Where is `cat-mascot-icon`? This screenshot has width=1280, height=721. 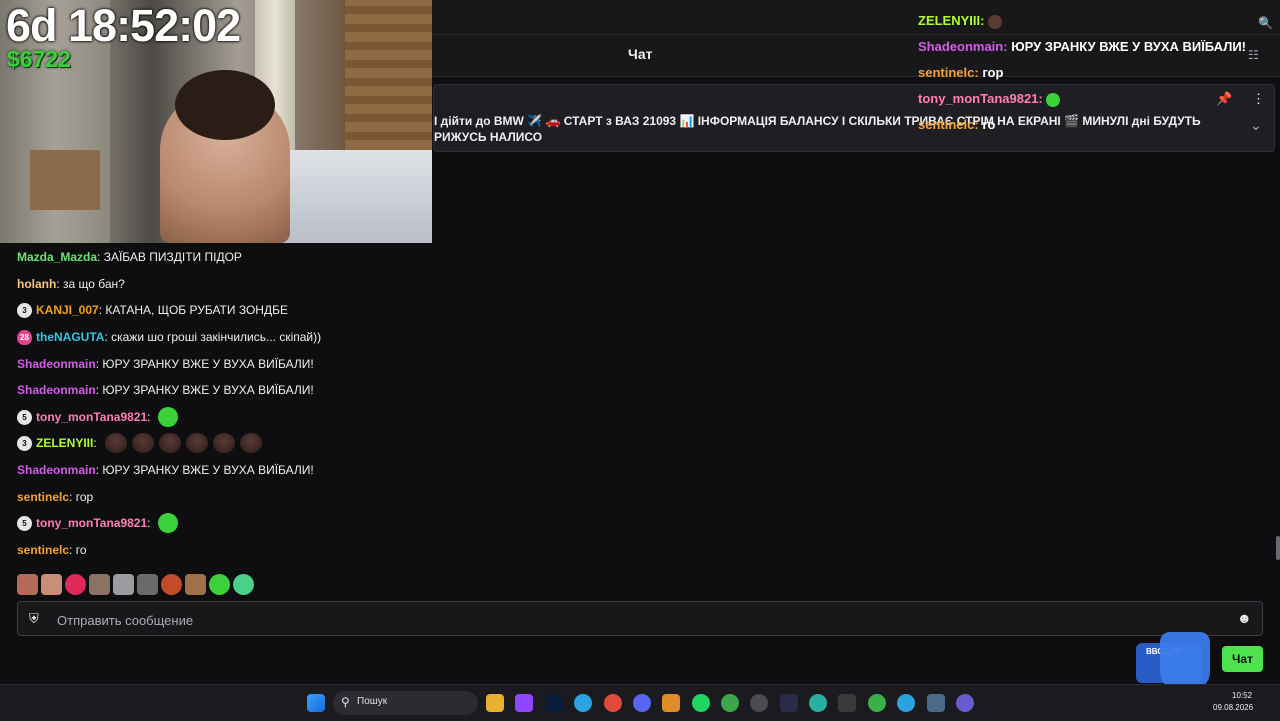
cat-mascot-icon is located at coordinates (1185, 661).